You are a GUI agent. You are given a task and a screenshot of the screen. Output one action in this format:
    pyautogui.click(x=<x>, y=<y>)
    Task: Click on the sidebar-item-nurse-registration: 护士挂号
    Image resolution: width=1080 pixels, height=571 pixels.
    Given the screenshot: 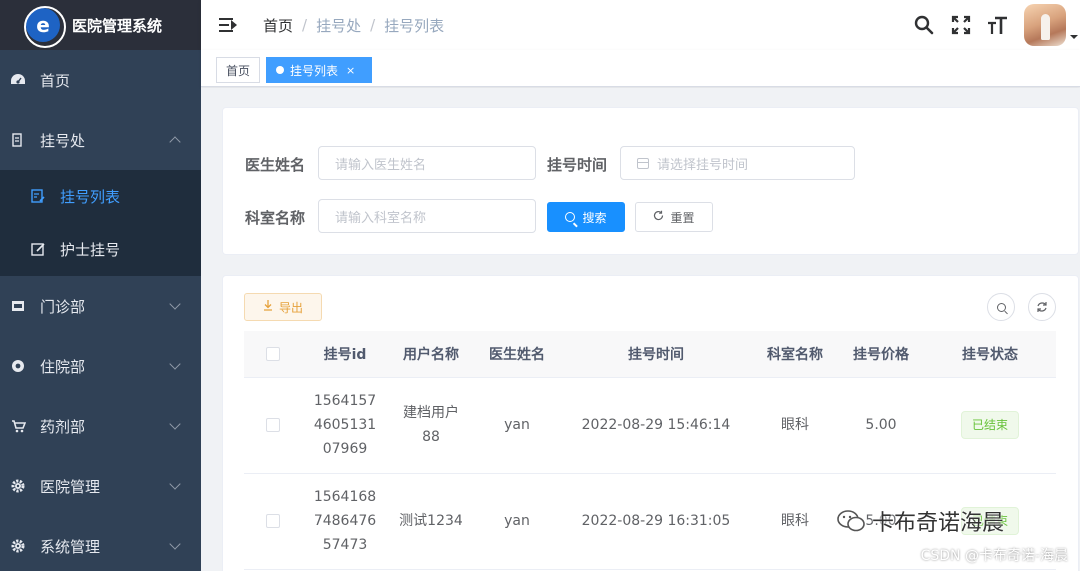 What is the action you would take?
    pyautogui.click(x=100, y=249)
    